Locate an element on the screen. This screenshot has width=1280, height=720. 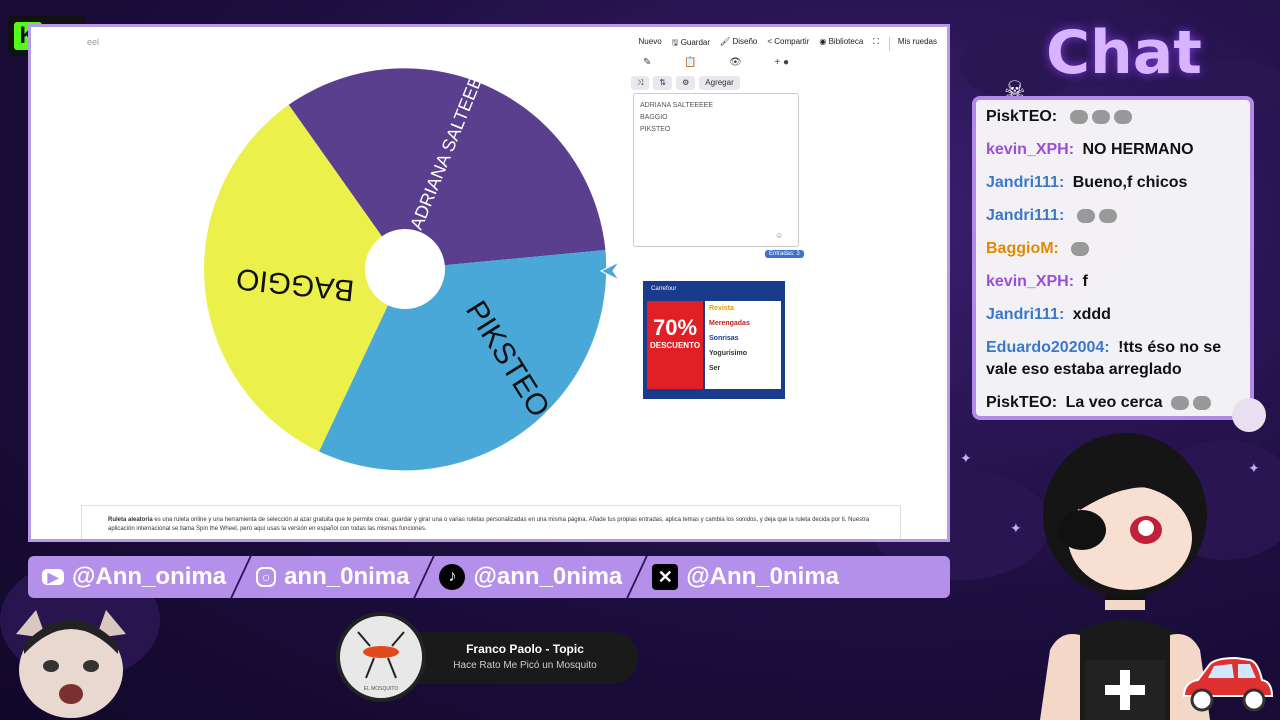
chat-username: Eduardo202004: is located at coordinates (1048, 347).